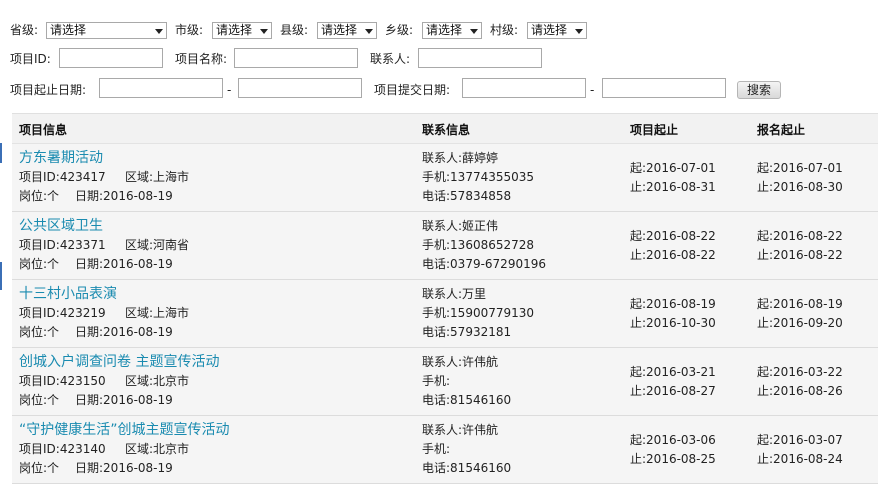  I want to click on project-title-link: 方东暑期活动, so click(61, 158).